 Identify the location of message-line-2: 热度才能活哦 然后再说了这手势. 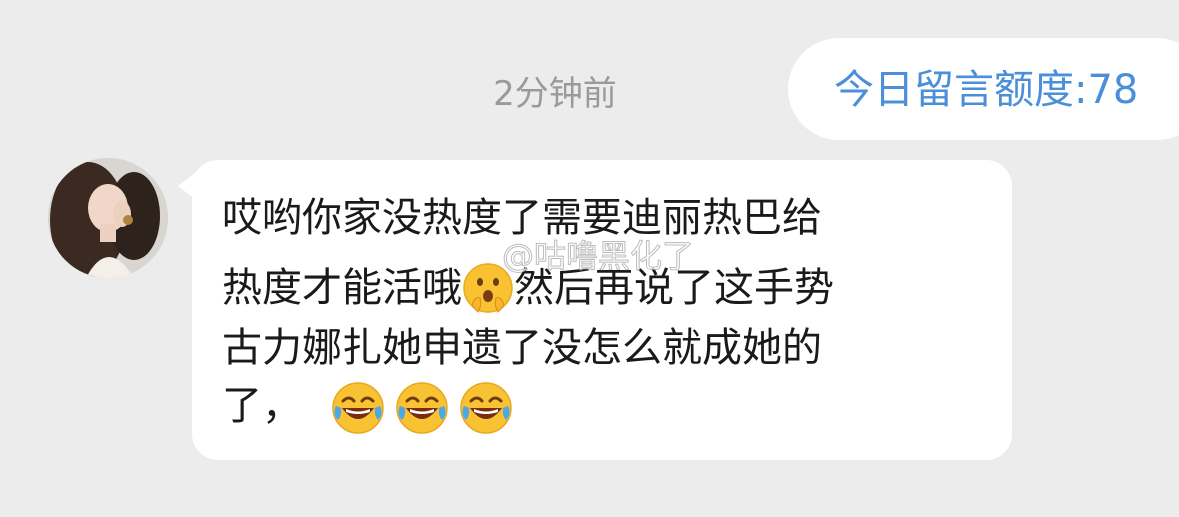
(528, 288).